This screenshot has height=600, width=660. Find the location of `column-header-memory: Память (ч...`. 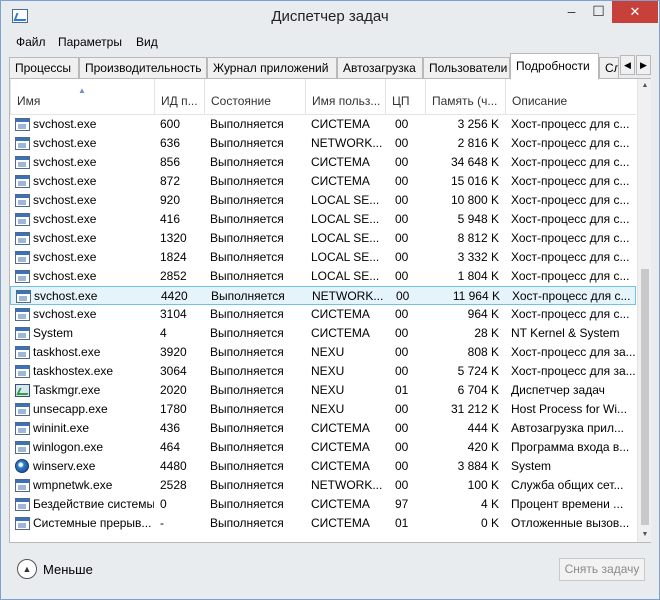

column-header-memory: Память (ч... is located at coordinates (465, 97).